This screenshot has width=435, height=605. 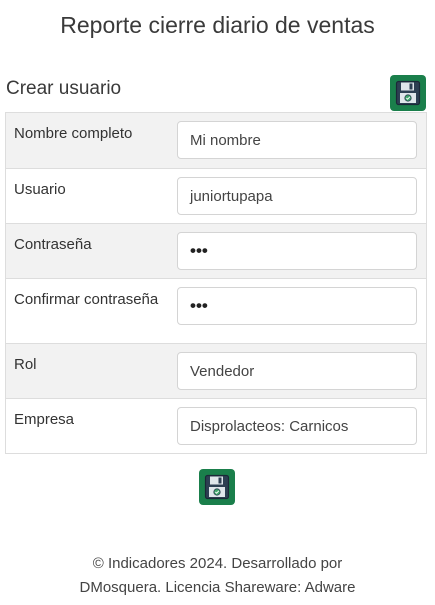 I want to click on confirmar-contrasena-input: •••, so click(x=297, y=306).